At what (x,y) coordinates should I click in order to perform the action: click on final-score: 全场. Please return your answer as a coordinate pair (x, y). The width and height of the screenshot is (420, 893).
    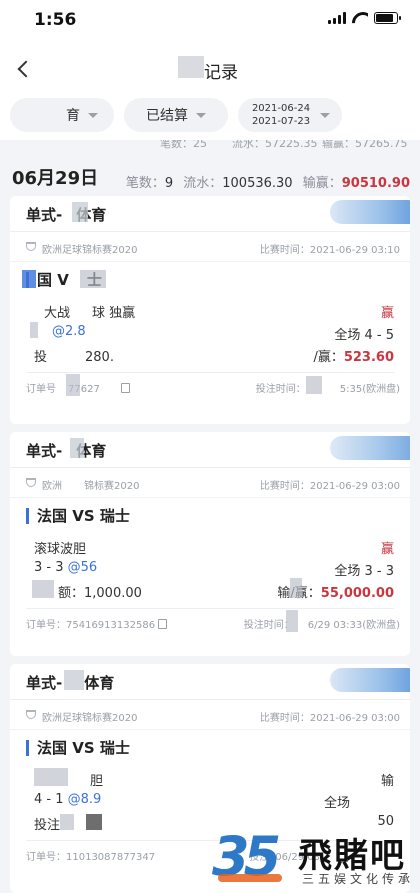
    Looking at the image, I should click on (336, 803).